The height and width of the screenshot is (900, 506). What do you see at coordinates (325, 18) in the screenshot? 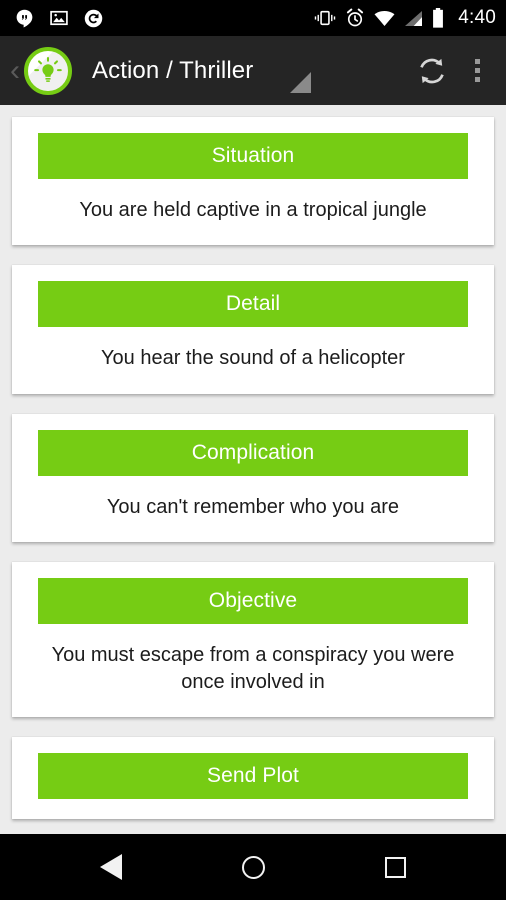
I see `vibrate-icon` at bounding box center [325, 18].